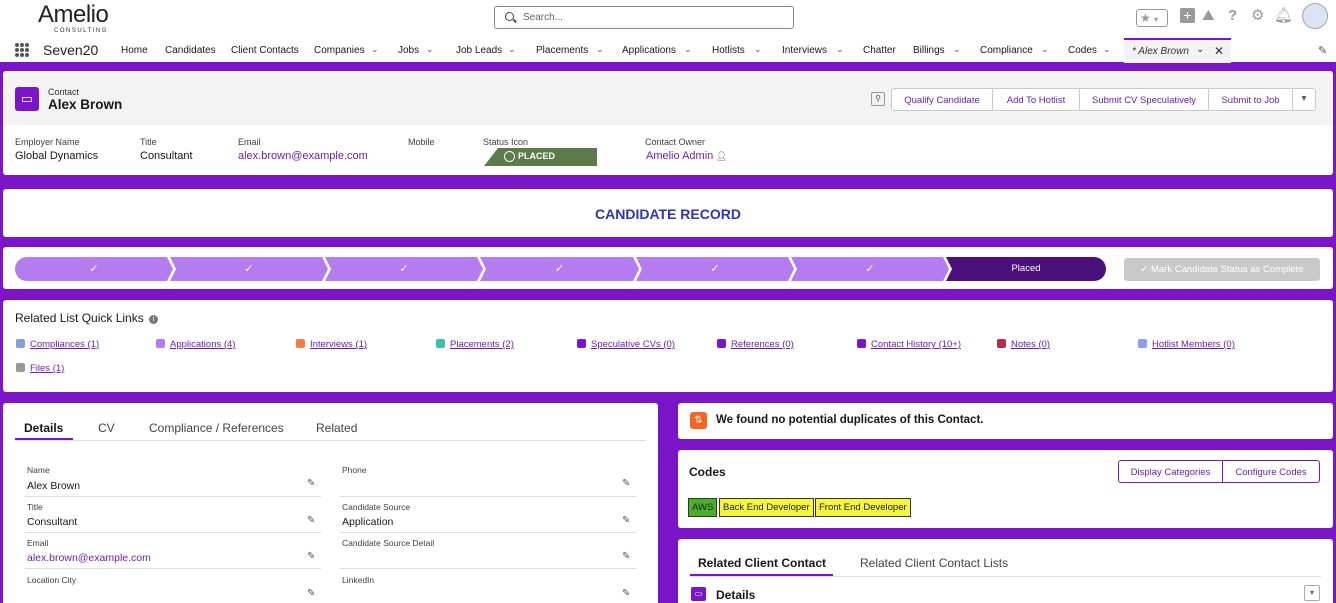 This screenshot has width=1336, height=603. I want to click on edit-nav-icon: ✎, so click(1322, 50).